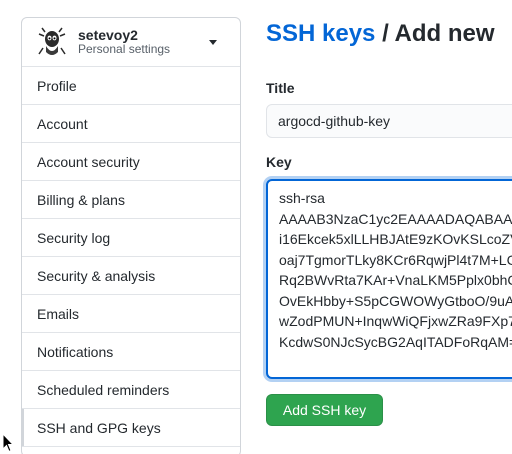  Describe the element at coordinates (124, 49) in the screenshot. I see `account-subtitle: Personal settings` at that location.